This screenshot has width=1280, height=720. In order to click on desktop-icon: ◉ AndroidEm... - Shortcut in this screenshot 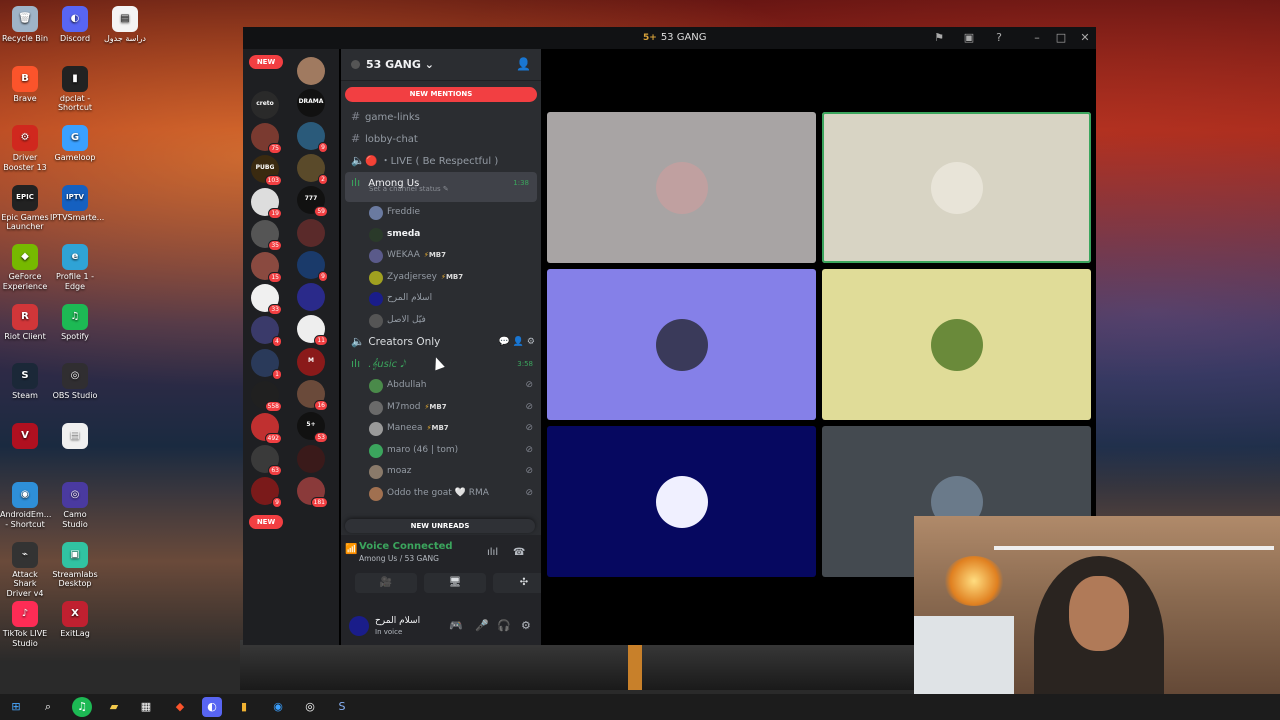, I will do `click(25, 505)`.